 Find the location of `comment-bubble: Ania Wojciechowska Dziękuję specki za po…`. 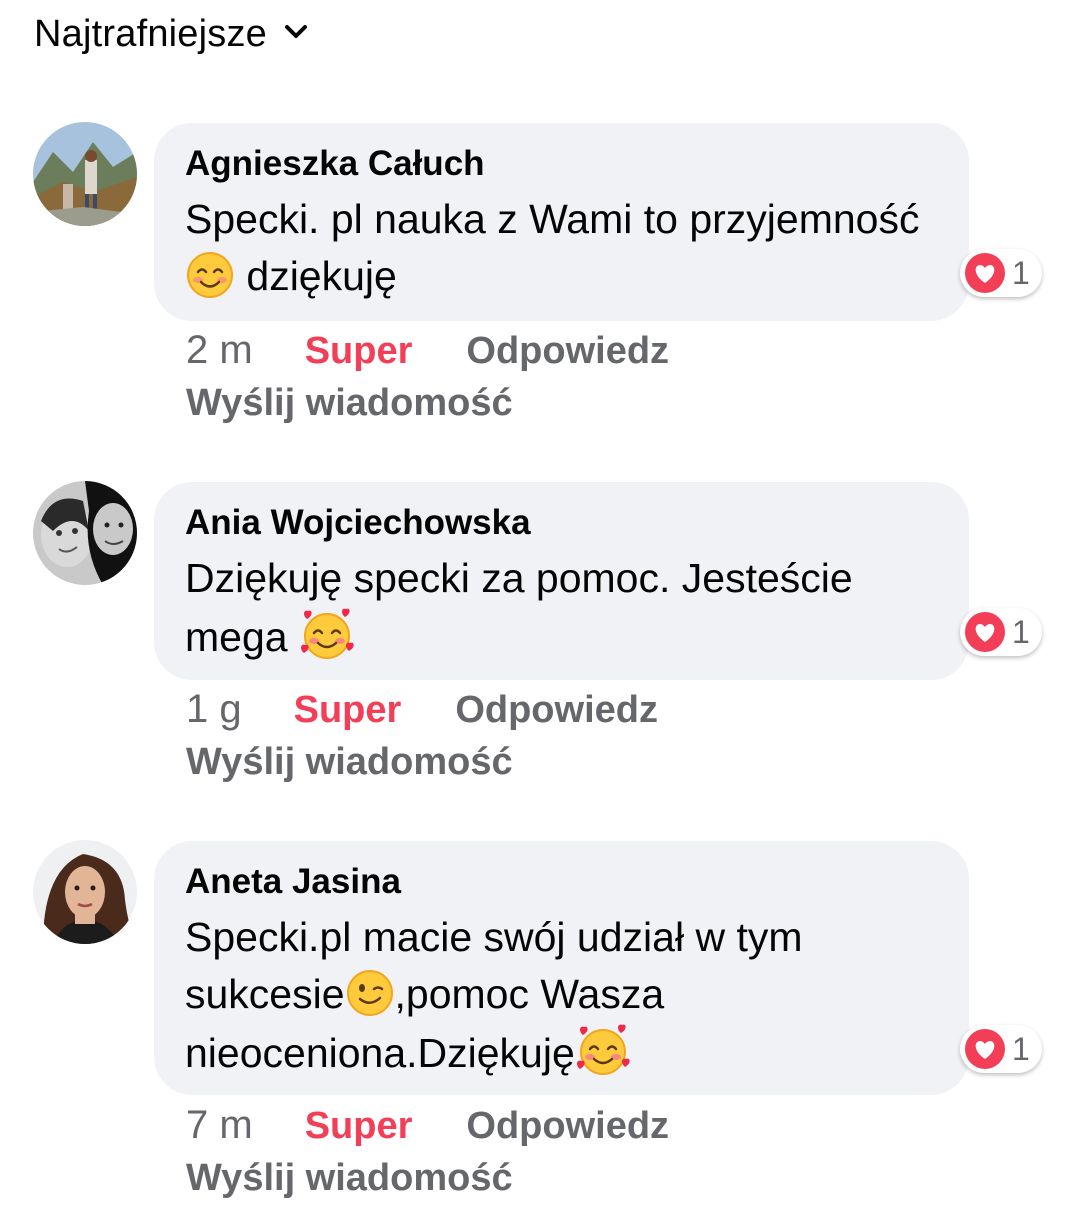

comment-bubble: Ania Wojciechowska Dziękuję specki za po… is located at coordinates (561, 581).